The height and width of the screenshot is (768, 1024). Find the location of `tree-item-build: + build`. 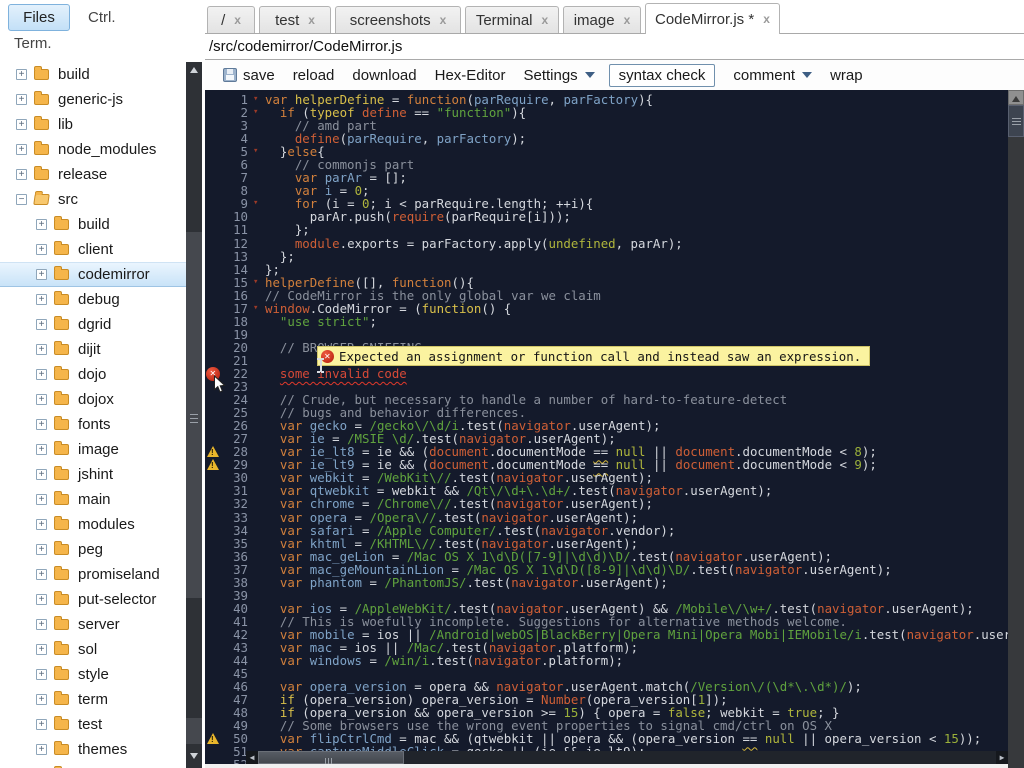

tree-item-build: + build is located at coordinates (93, 224).